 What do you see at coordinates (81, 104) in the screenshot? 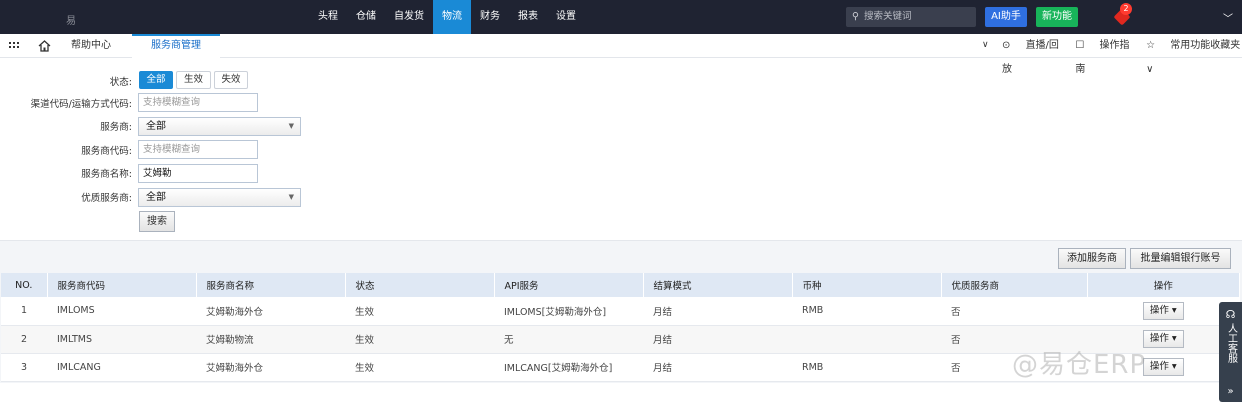
I see `channel-code-label: 渠道代码/运输方式代码:` at bounding box center [81, 104].